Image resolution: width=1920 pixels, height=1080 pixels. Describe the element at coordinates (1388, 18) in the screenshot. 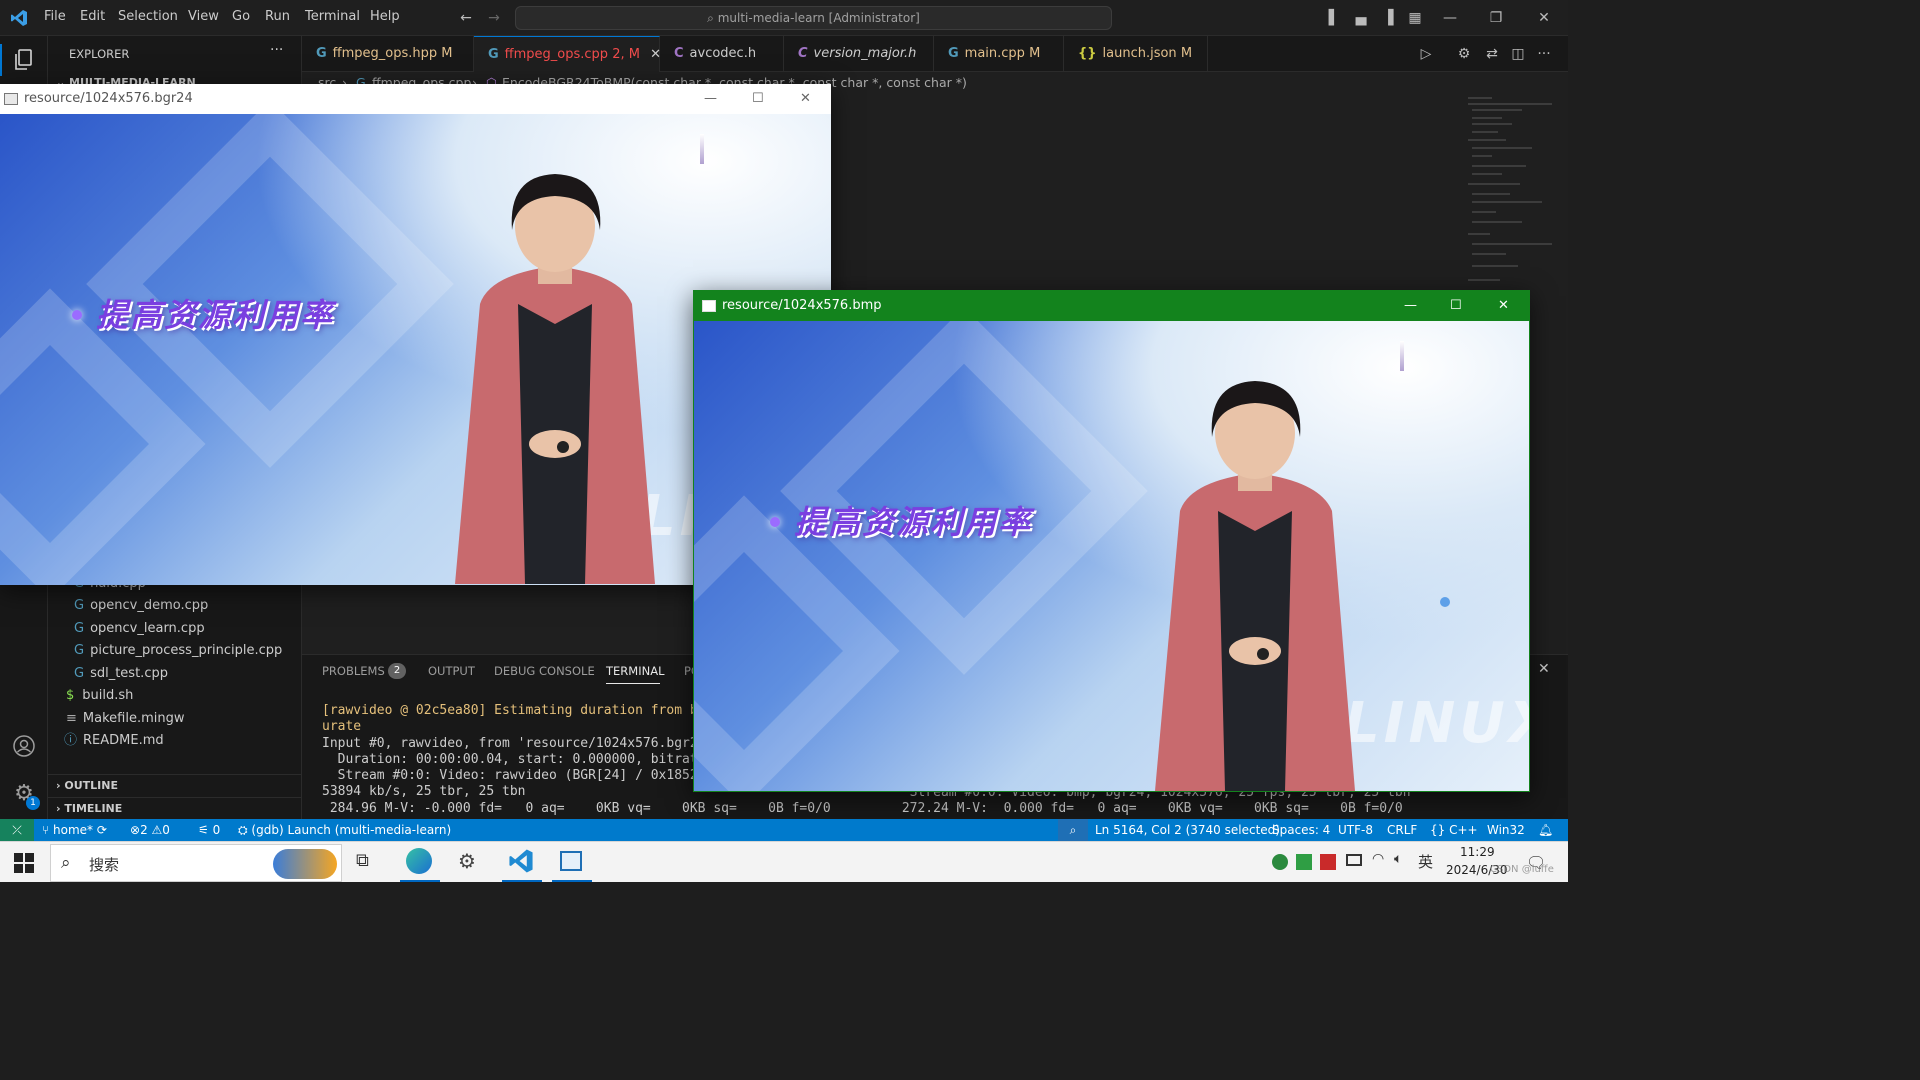

I see `toggle-secondary-sidebar-icon: ▐` at that location.